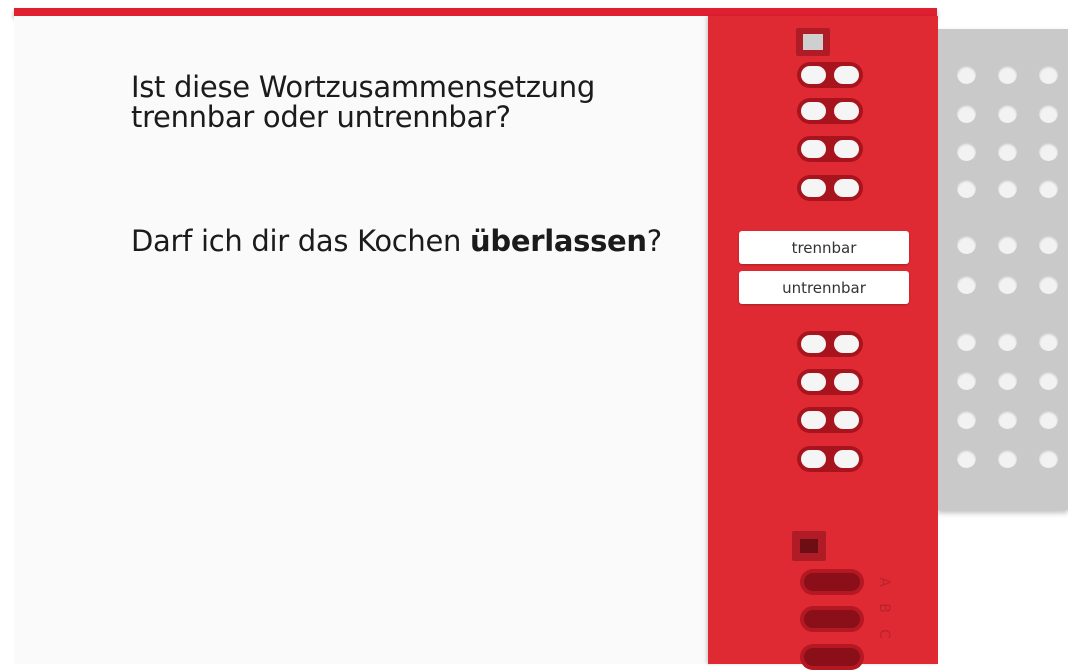  I want to click on answer-button-trennbar: trennbar, so click(824, 247).